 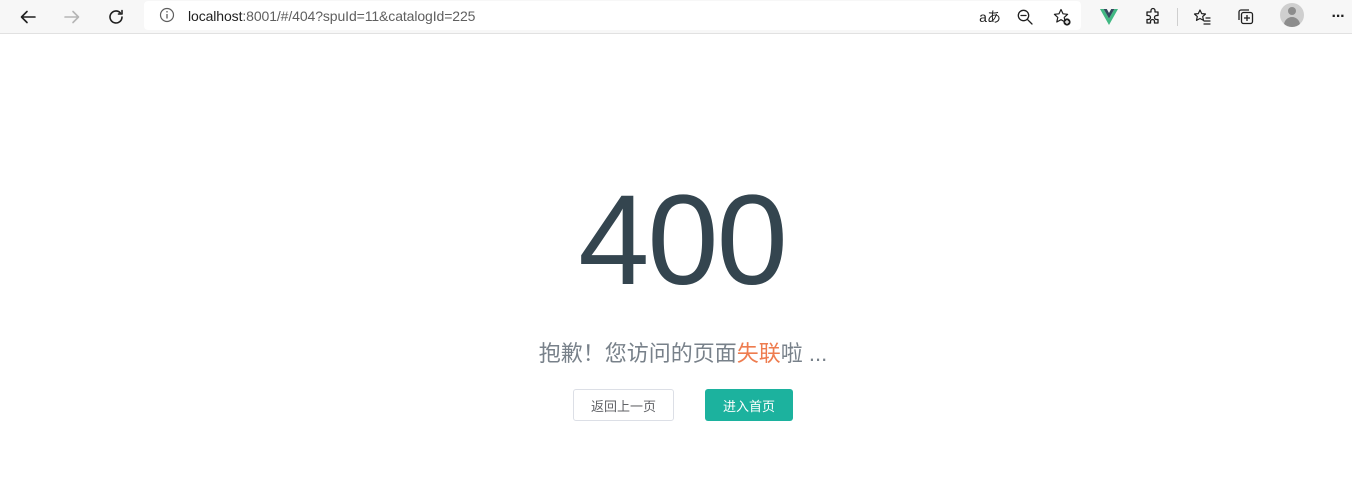 What do you see at coordinates (28, 17) in the screenshot?
I see `back-arrow-icon` at bounding box center [28, 17].